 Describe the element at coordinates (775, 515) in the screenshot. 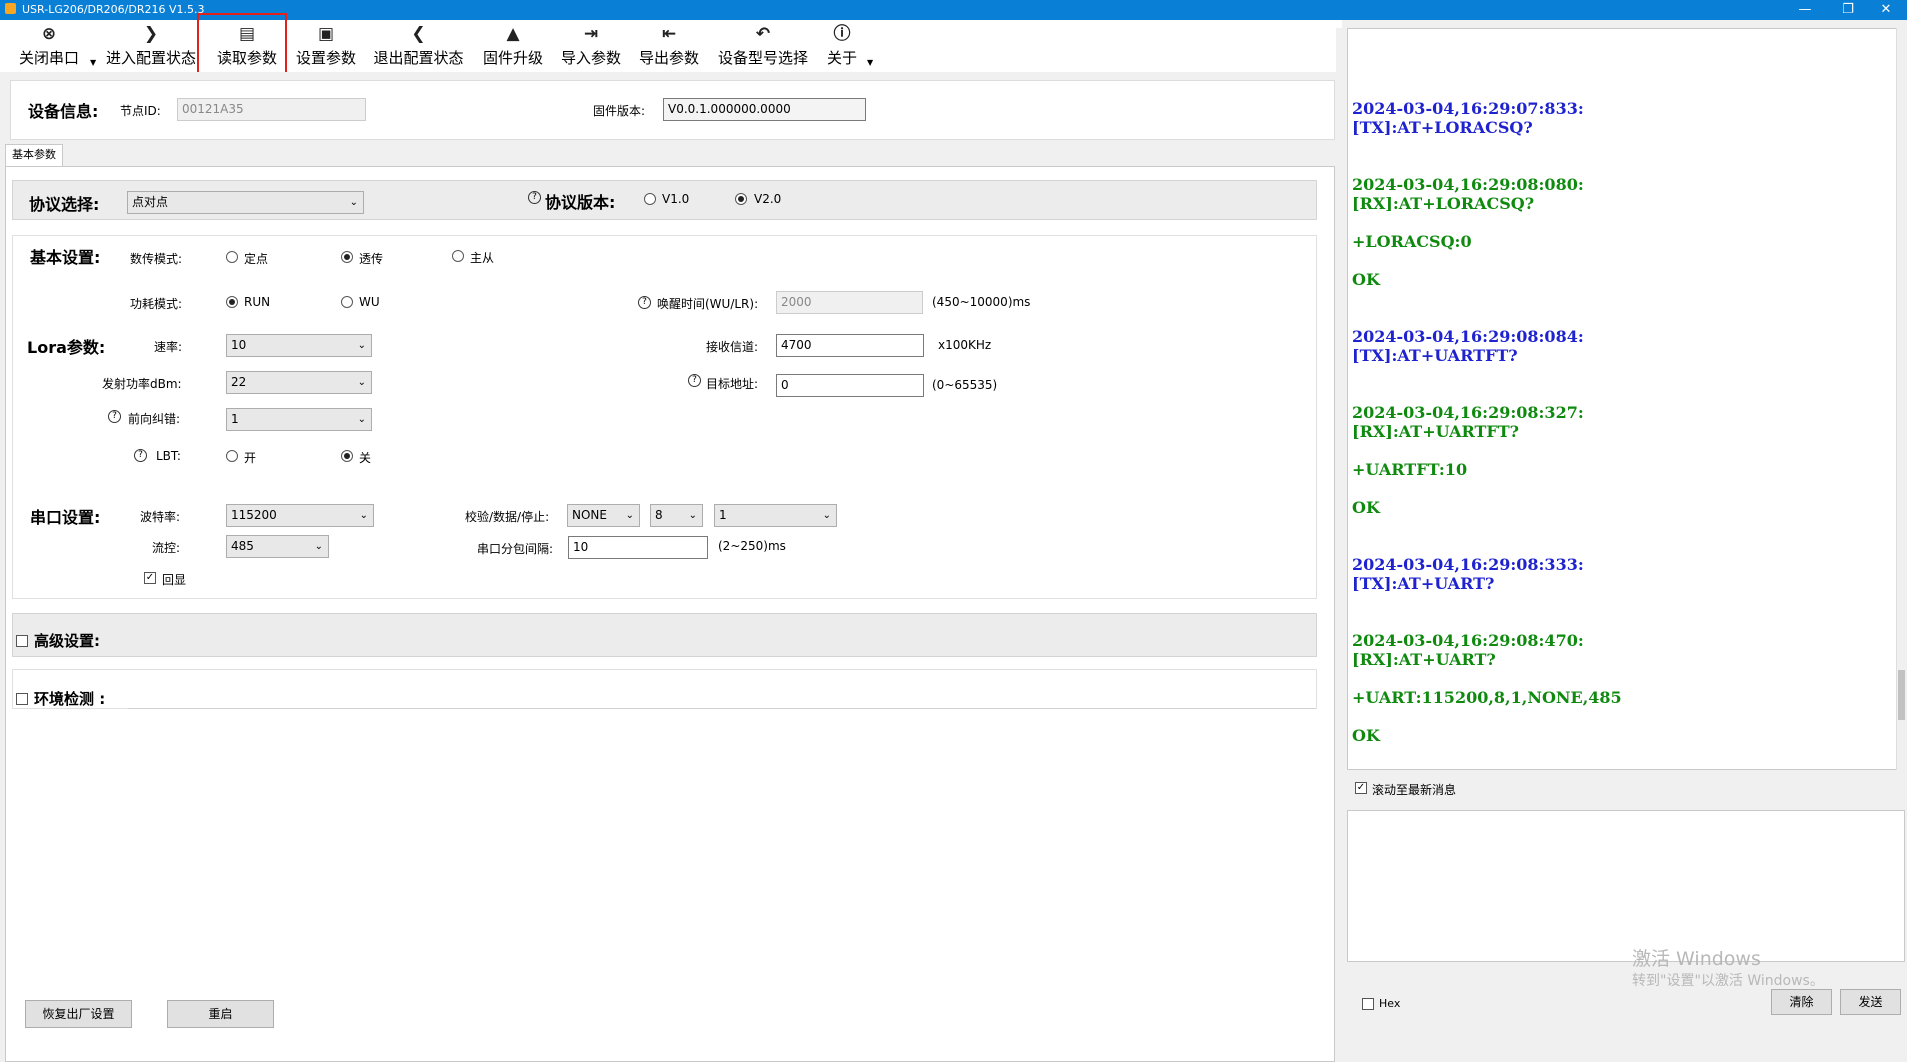

I see `stop-bits-select: 1 ⌄` at that location.